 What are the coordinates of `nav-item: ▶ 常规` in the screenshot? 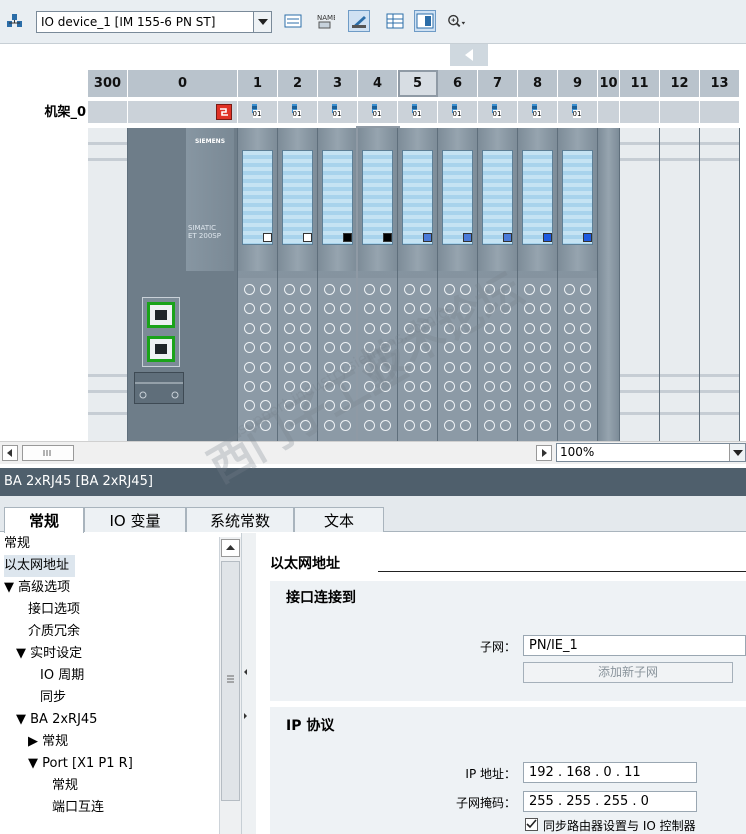 It's located at (51, 742).